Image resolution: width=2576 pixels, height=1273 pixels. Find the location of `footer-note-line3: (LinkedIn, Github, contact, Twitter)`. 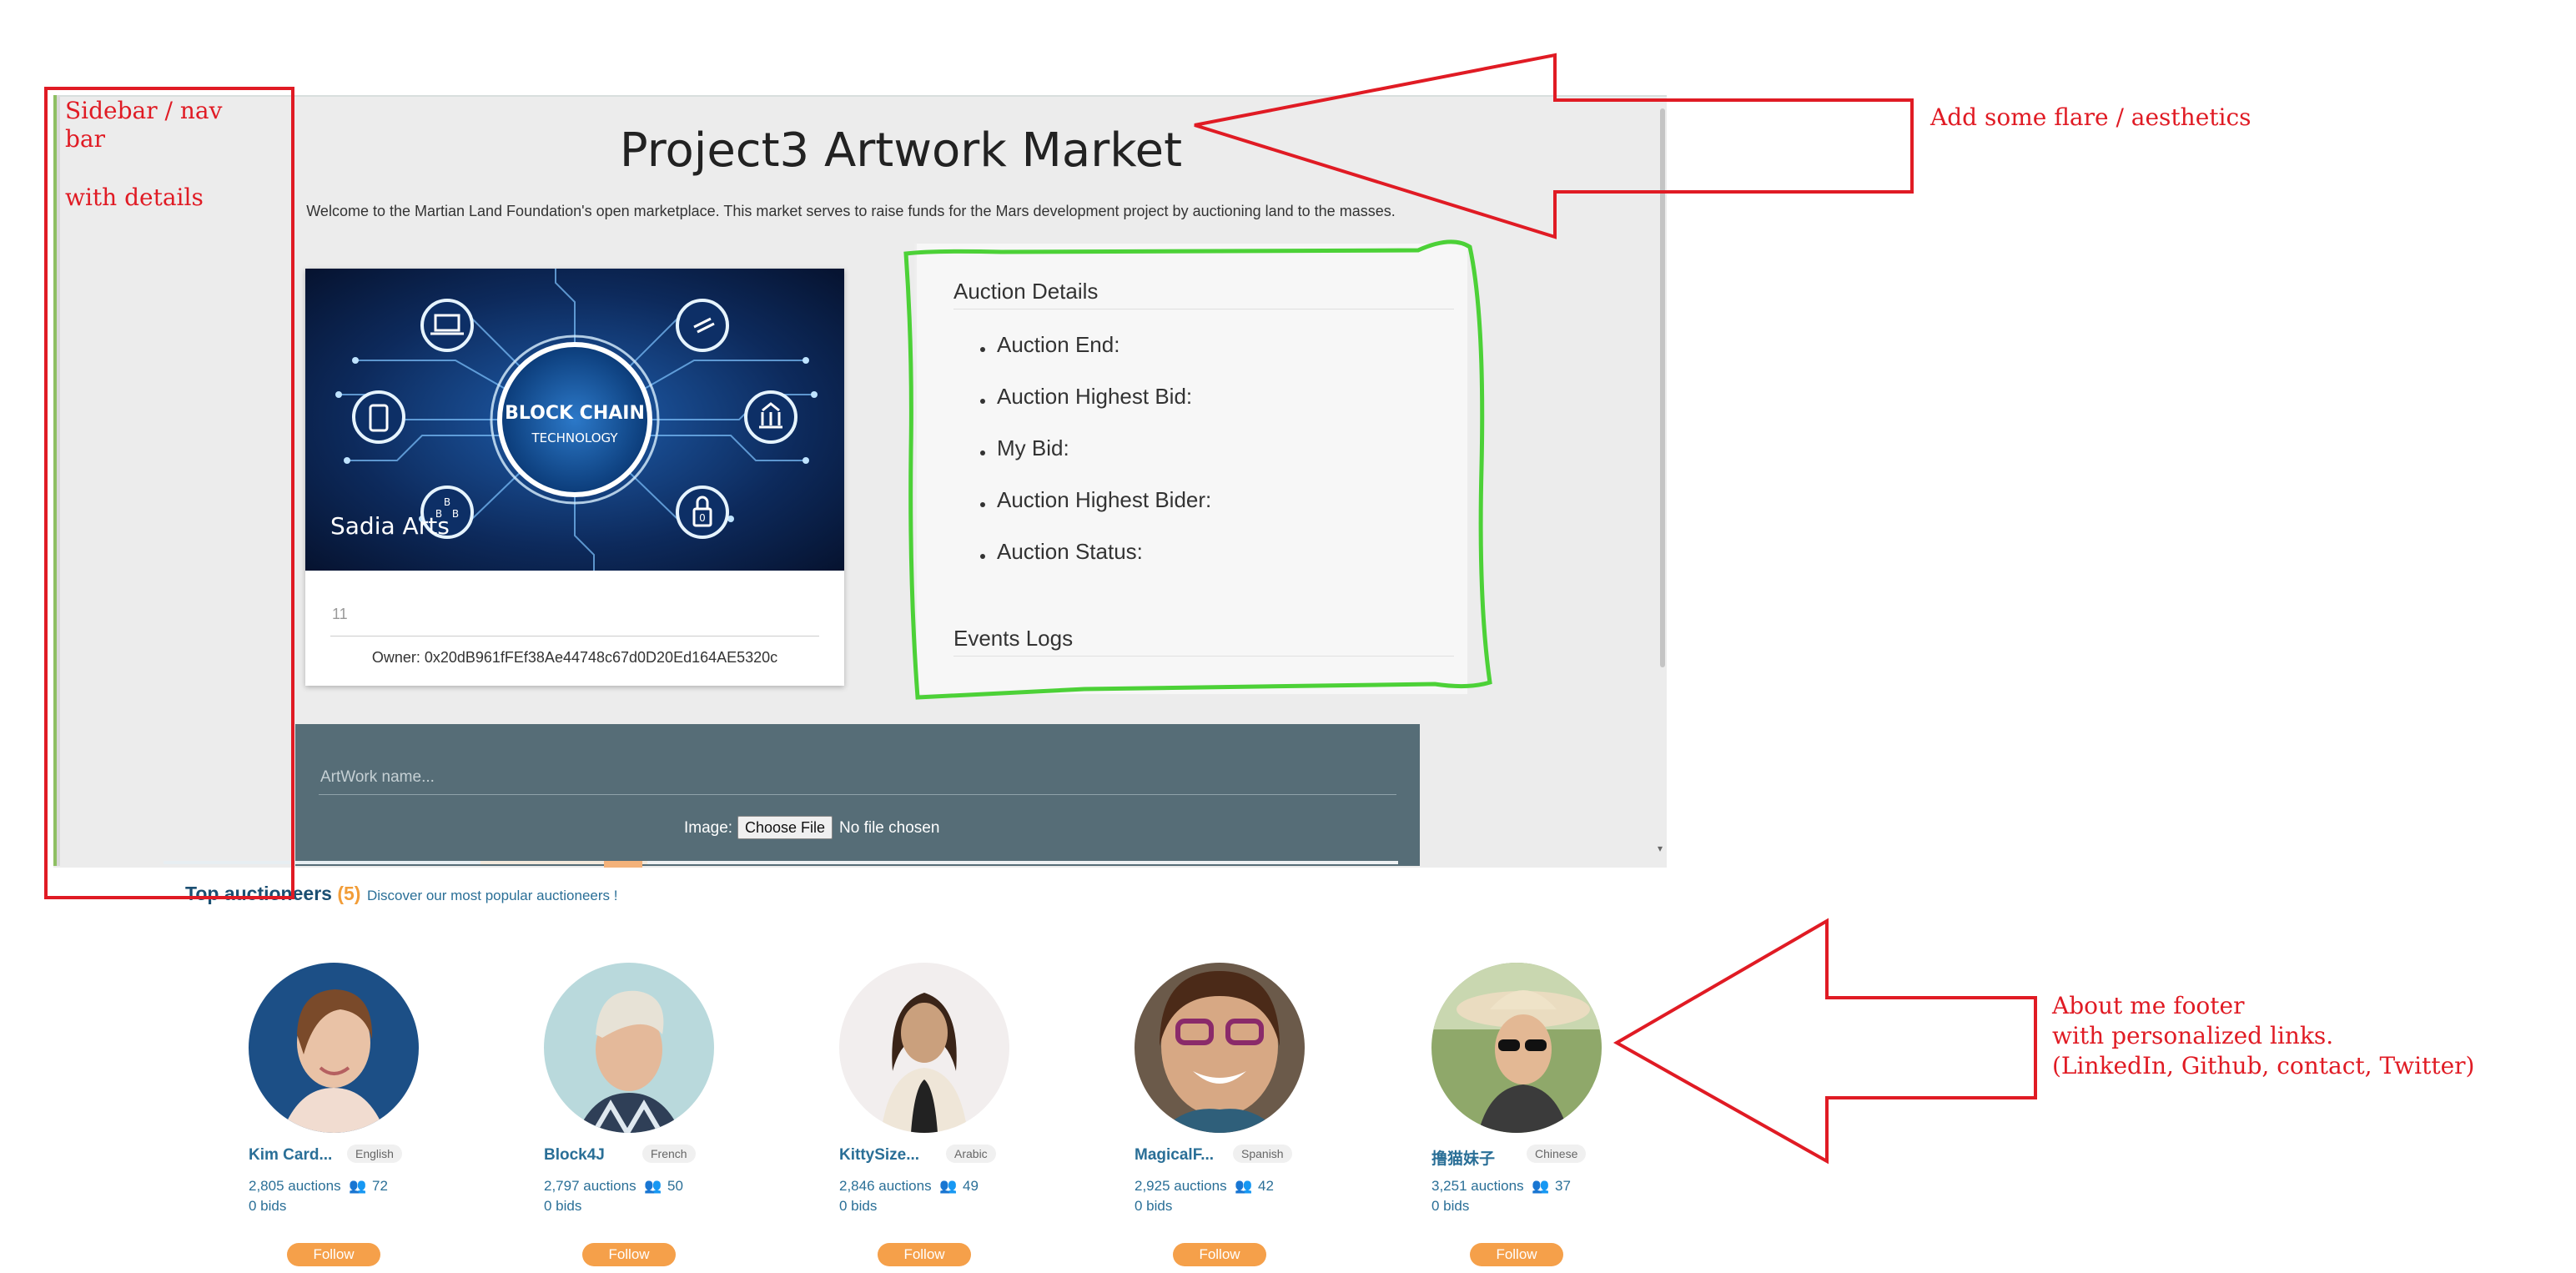

footer-note-line3: (LinkedIn, Github, contact, Twitter) is located at coordinates (2263, 1065).